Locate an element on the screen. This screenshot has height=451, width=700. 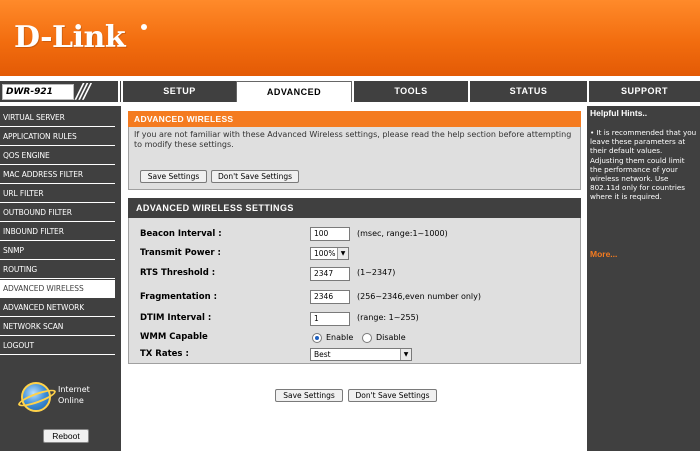
tab-tools: TOOLS is located at coordinates (410, 91).